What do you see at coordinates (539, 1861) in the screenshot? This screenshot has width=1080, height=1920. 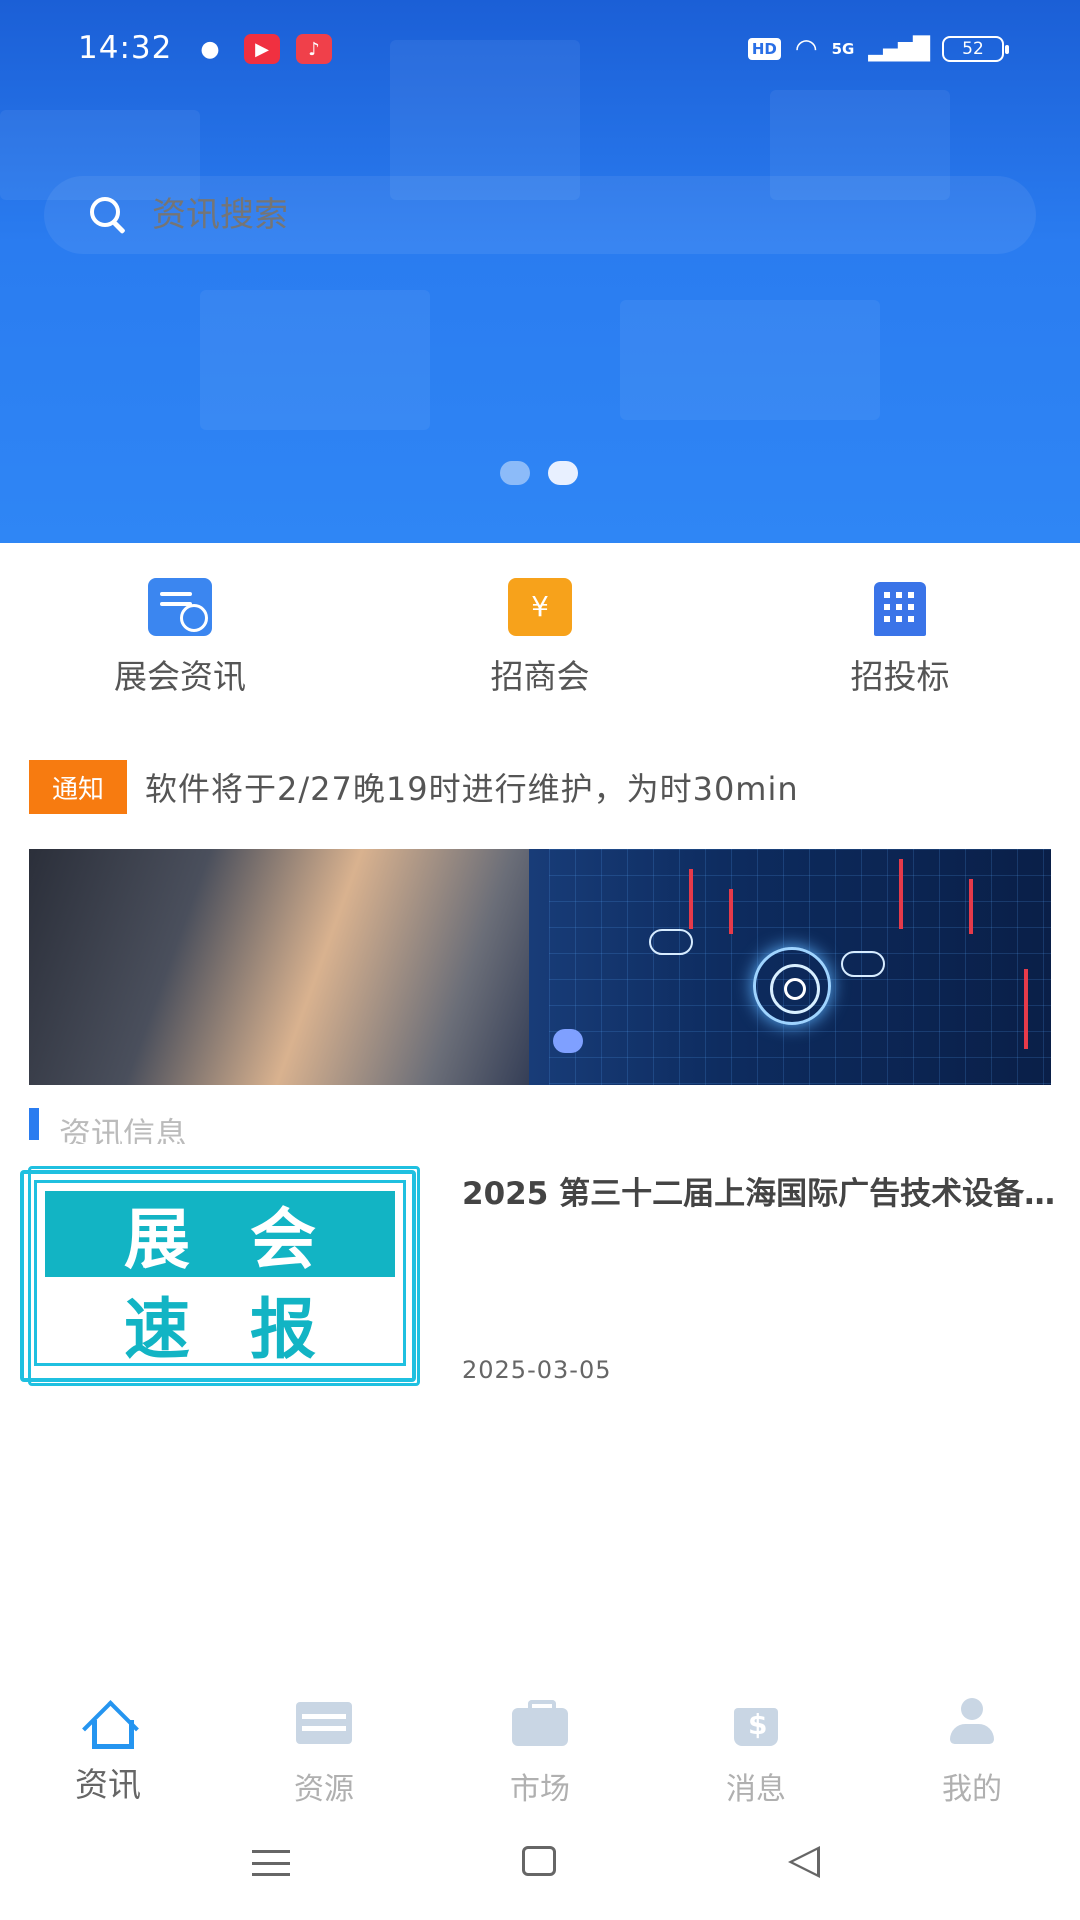 I see `home-square-icon` at bounding box center [539, 1861].